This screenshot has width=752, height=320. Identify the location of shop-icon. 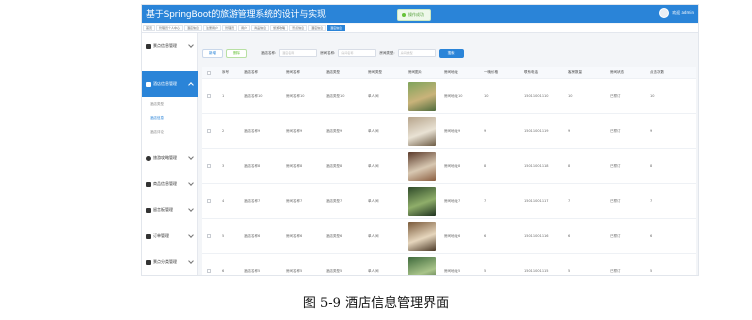
(148, 184).